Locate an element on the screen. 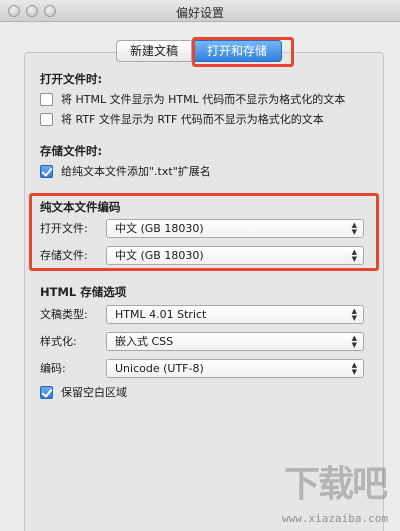  save-section-title: 存储文件时: is located at coordinates (71, 151).